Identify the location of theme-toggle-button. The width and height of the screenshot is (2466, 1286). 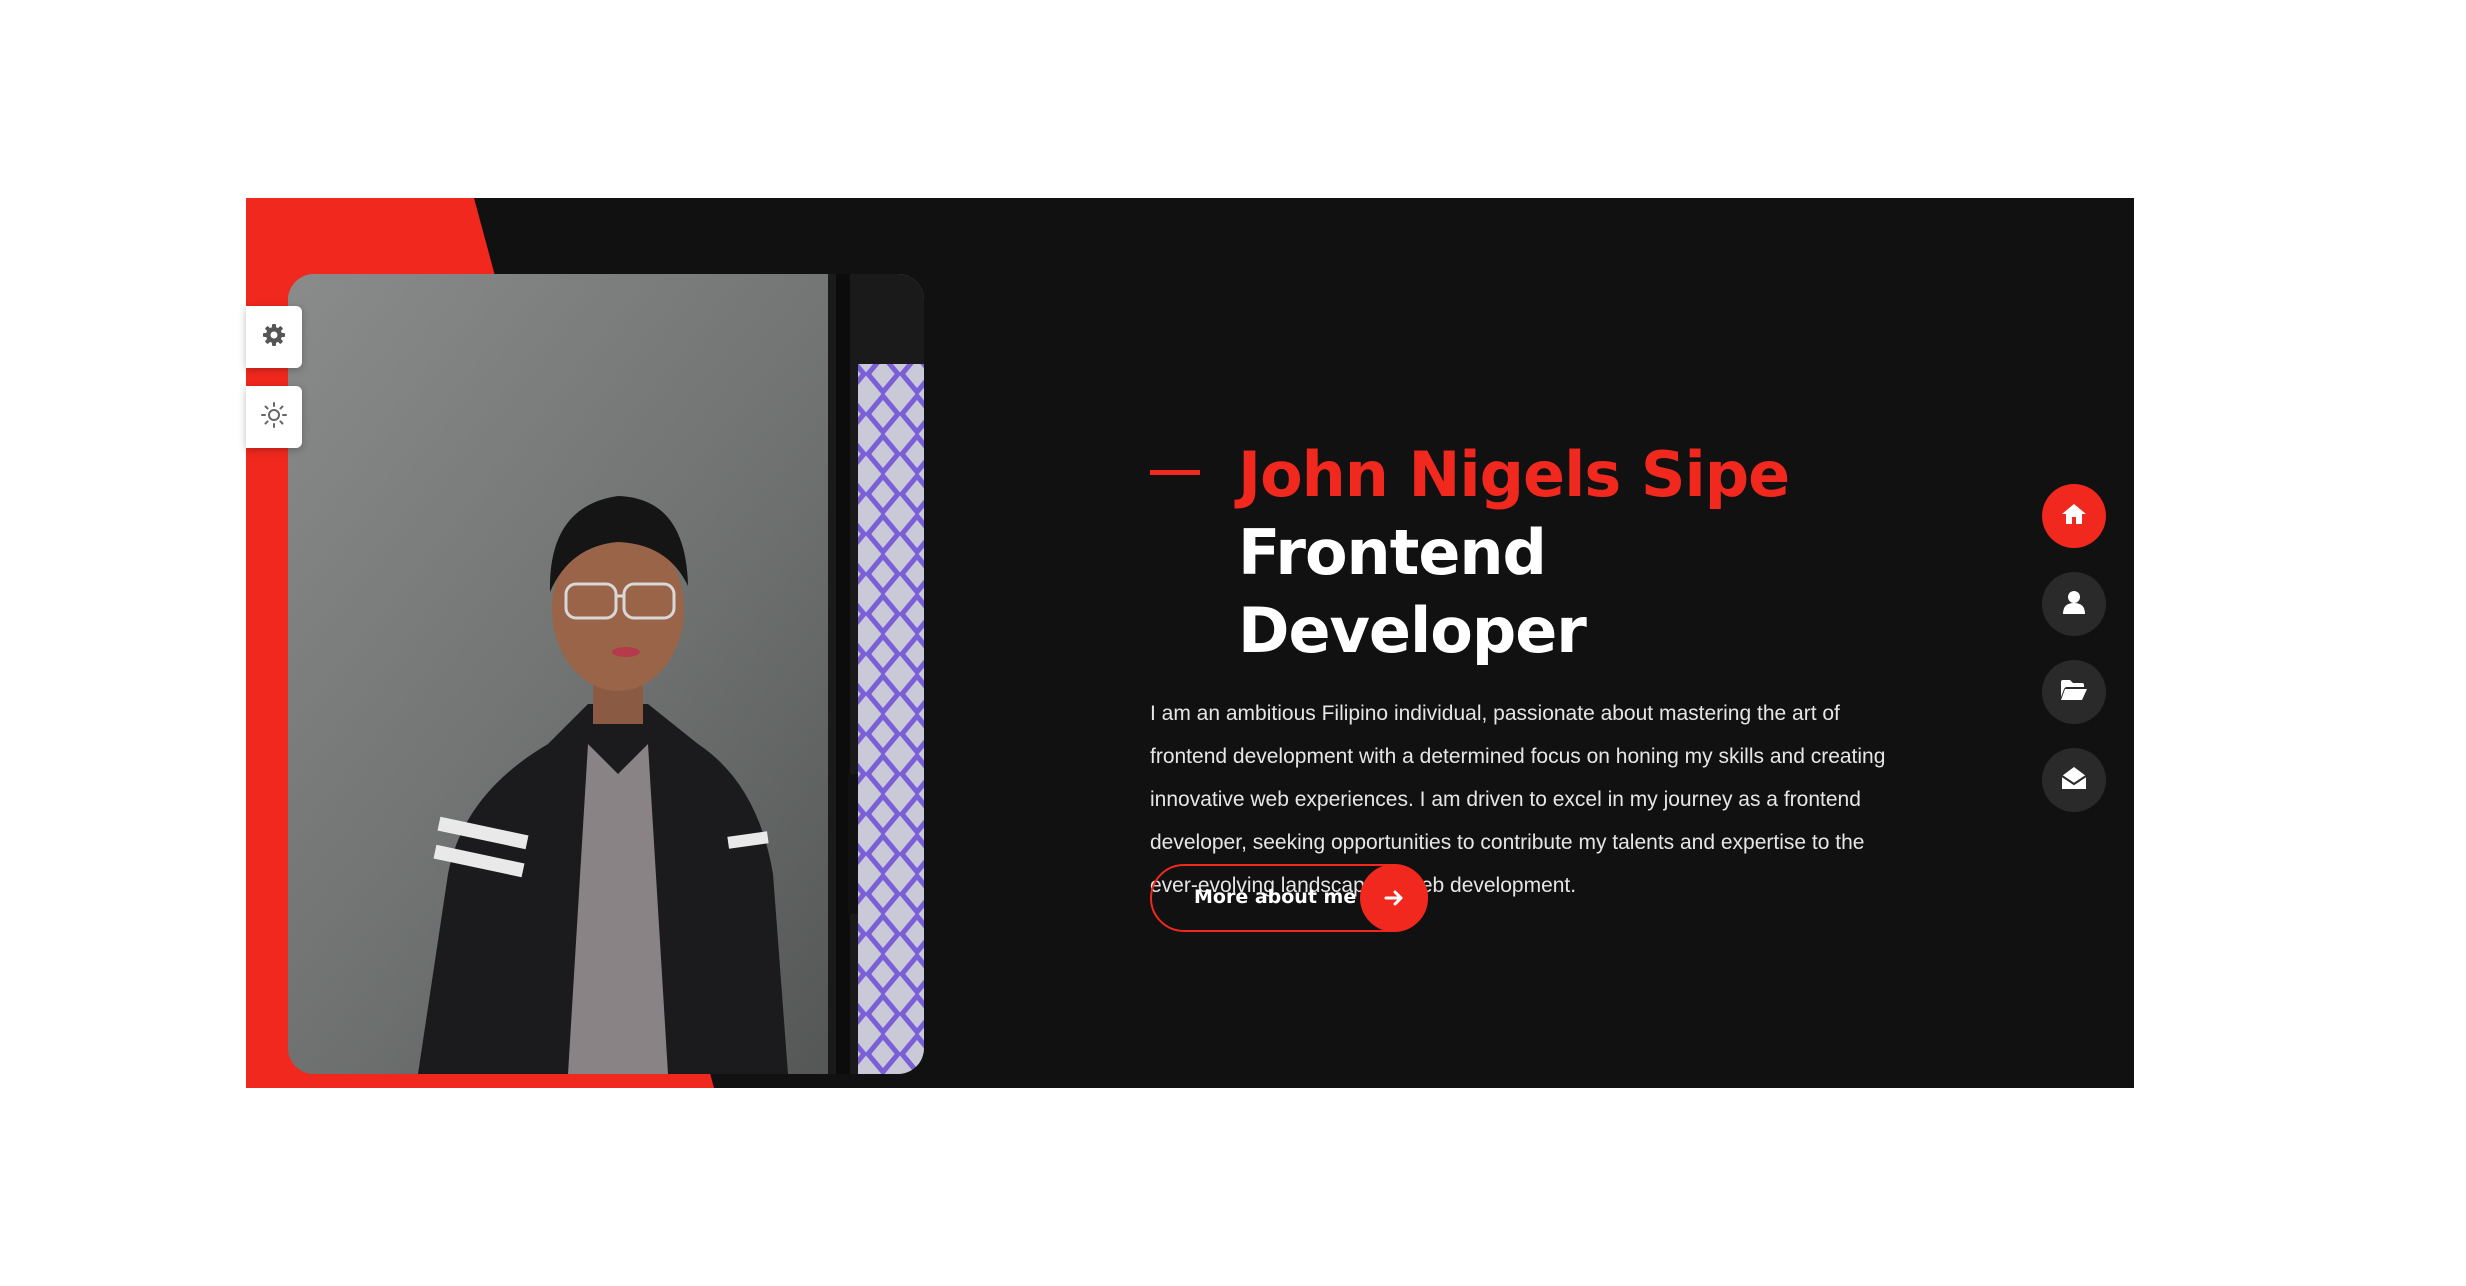
(274, 417).